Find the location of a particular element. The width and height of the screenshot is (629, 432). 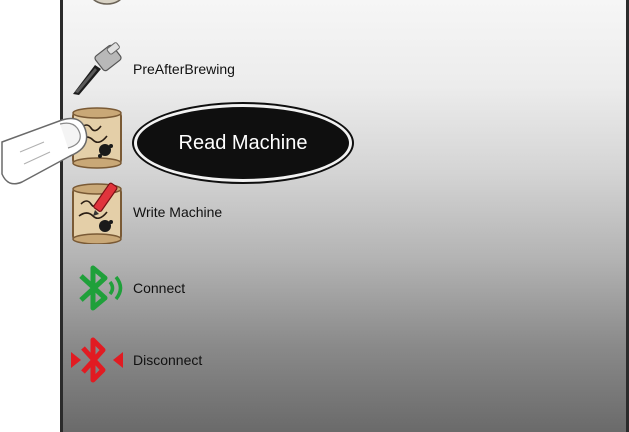

menu-item-disconnect: Disconnect is located at coordinates (337, 360).